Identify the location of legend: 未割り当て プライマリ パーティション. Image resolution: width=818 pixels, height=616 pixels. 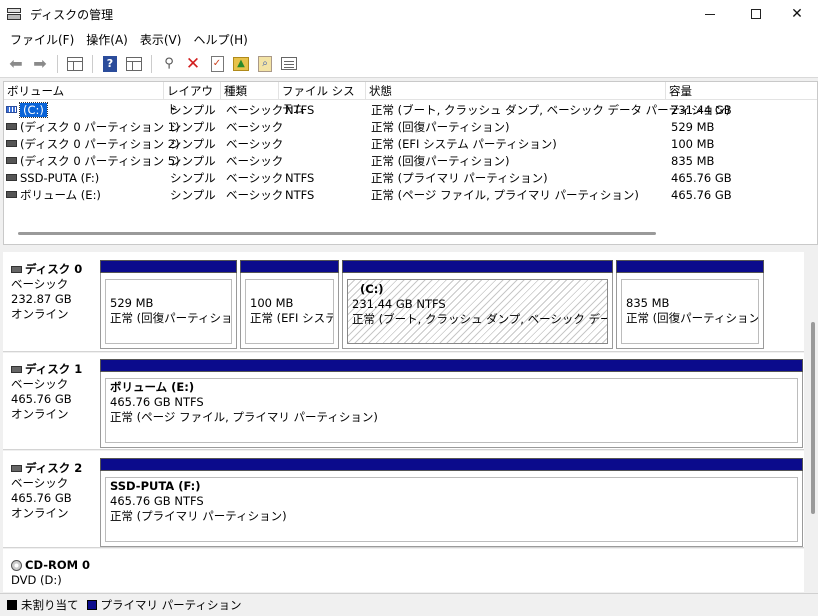
(409, 604).